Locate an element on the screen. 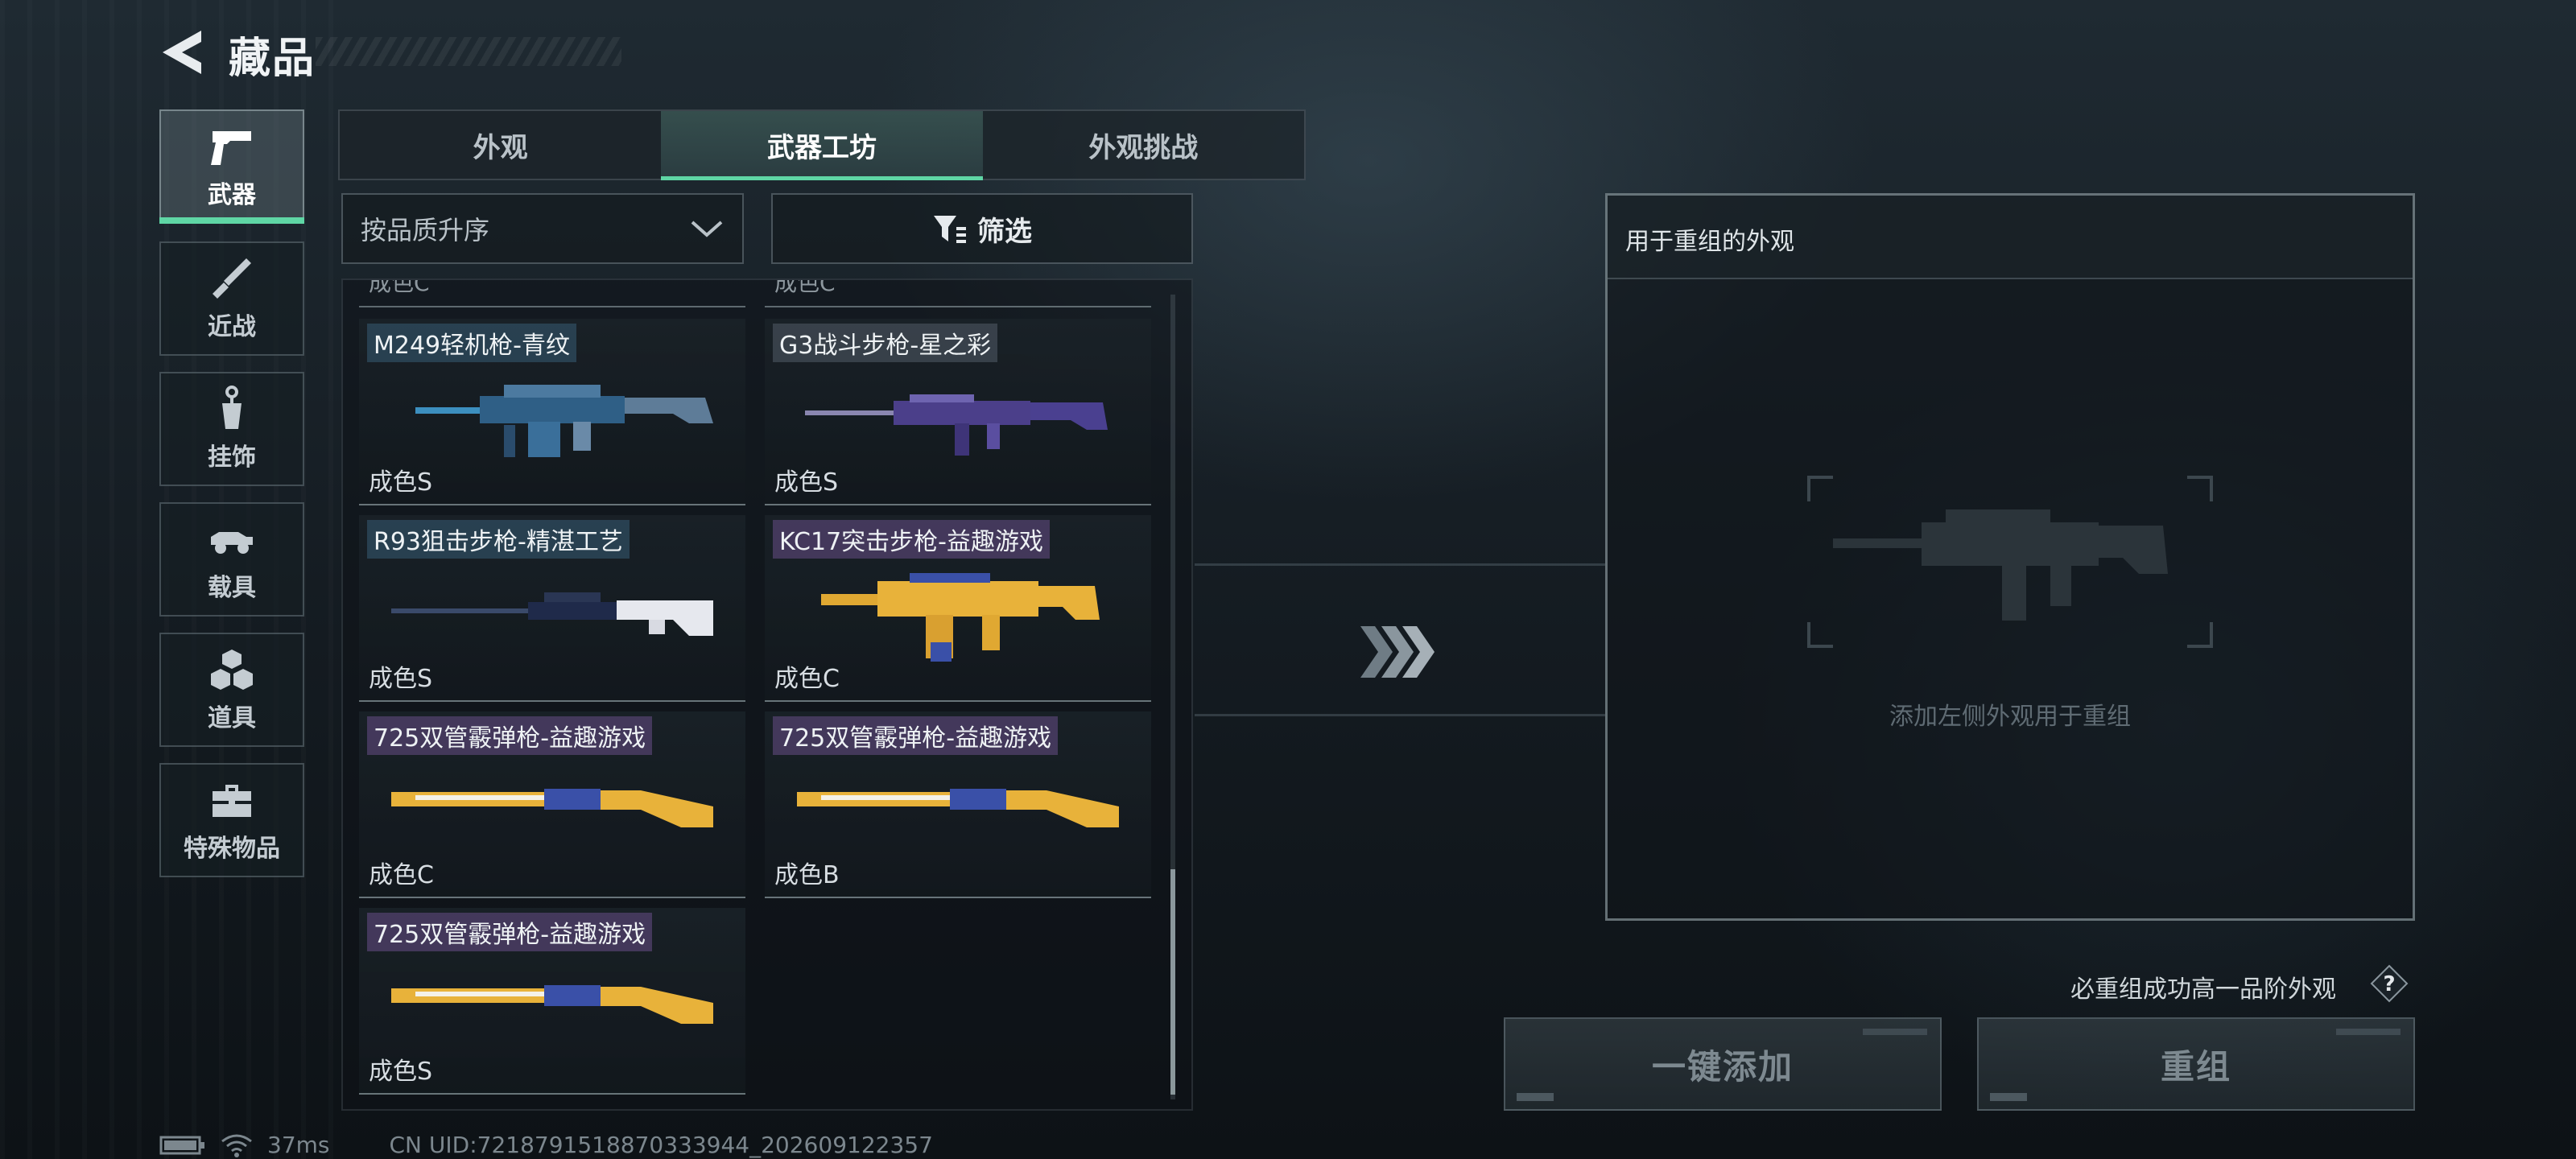 Image resolution: width=2576 pixels, height=1159 pixels. item-name: M249轻机枪-青纹 is located at coordinates (471, 343).